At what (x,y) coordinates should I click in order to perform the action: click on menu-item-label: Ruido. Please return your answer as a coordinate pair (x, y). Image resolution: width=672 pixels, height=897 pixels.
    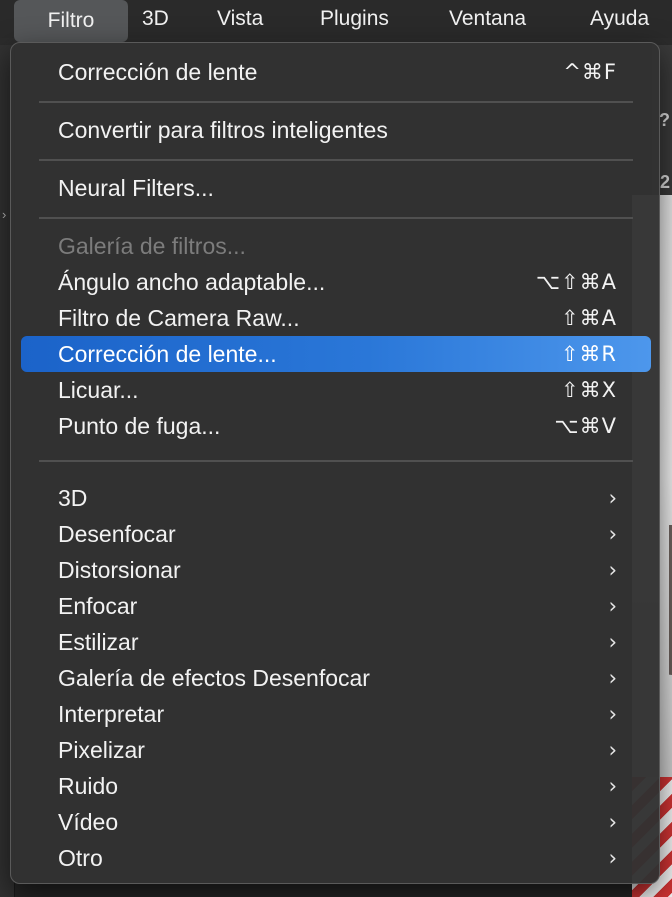
    Looking at the image, I should click on (88, 785).